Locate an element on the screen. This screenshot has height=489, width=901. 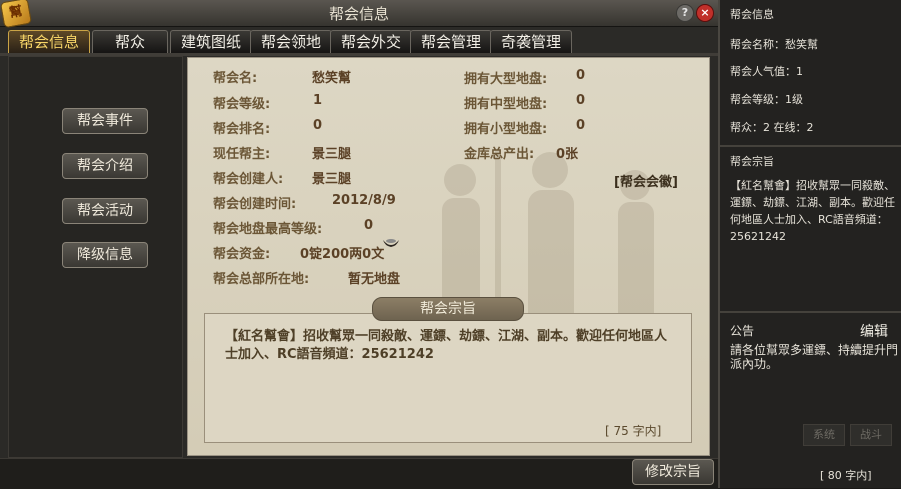
name-label: 帮会名: is located at coordinates (235, 78).